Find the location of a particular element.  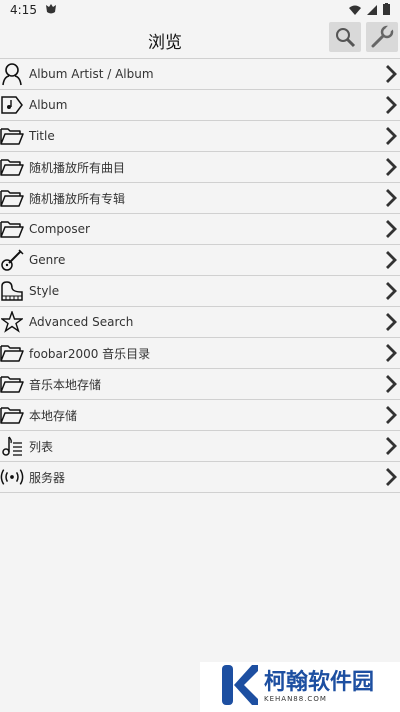

signal-icon is located at coordinates (372, 11).